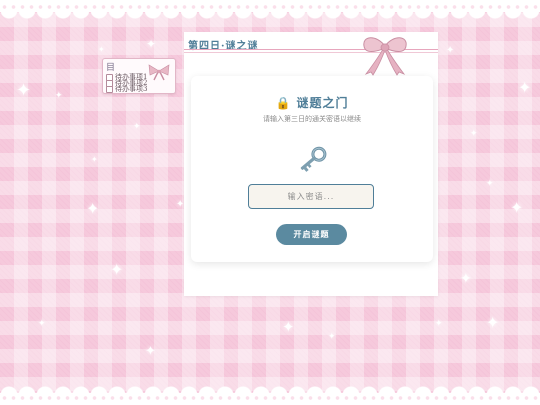  I want to click on card-title: 🔒 谜题之门, so click(312, 103).